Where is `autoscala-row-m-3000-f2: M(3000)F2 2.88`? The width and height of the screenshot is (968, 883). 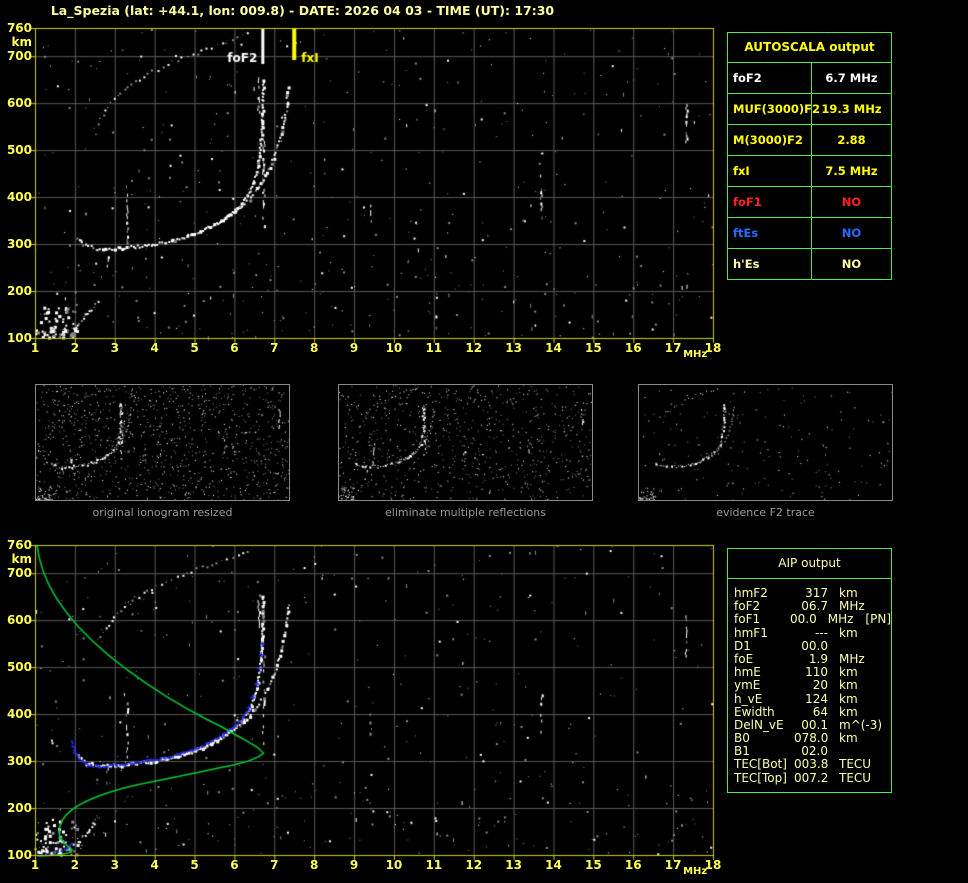
autoscala-row-m-3000-f2: M(3000)F2 2.88 is located at coordinates (809, 140).